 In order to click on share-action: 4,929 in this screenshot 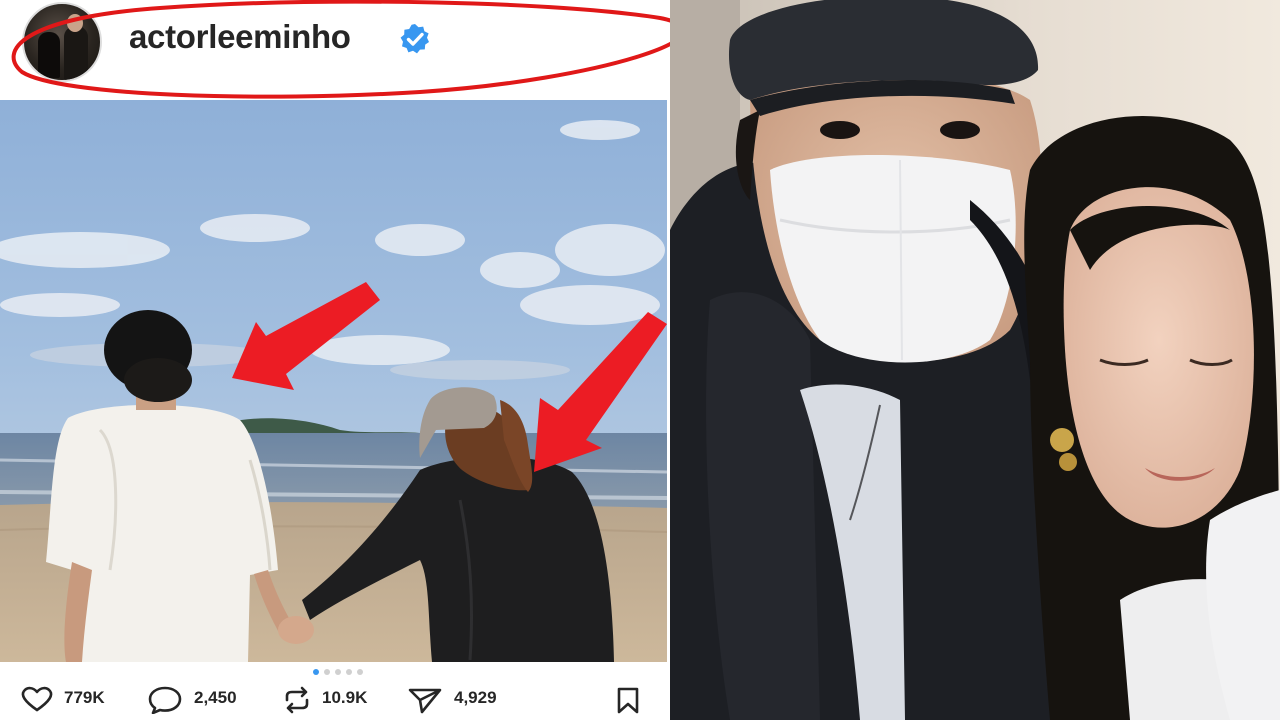, I will do `click(468, 698)`.